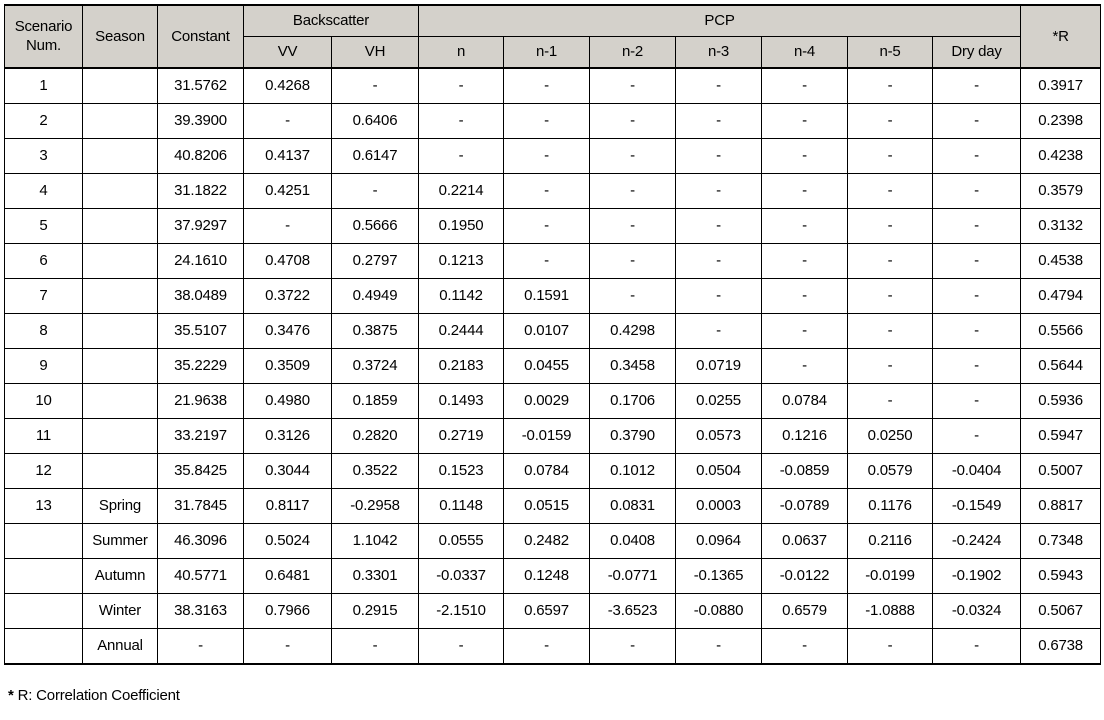 Image resolution: width=1104 pixels, height=720 pixels. Describe the element at coordinates (461, 611) in the screenshot. I see `cell-n: -2.1510` at that location.